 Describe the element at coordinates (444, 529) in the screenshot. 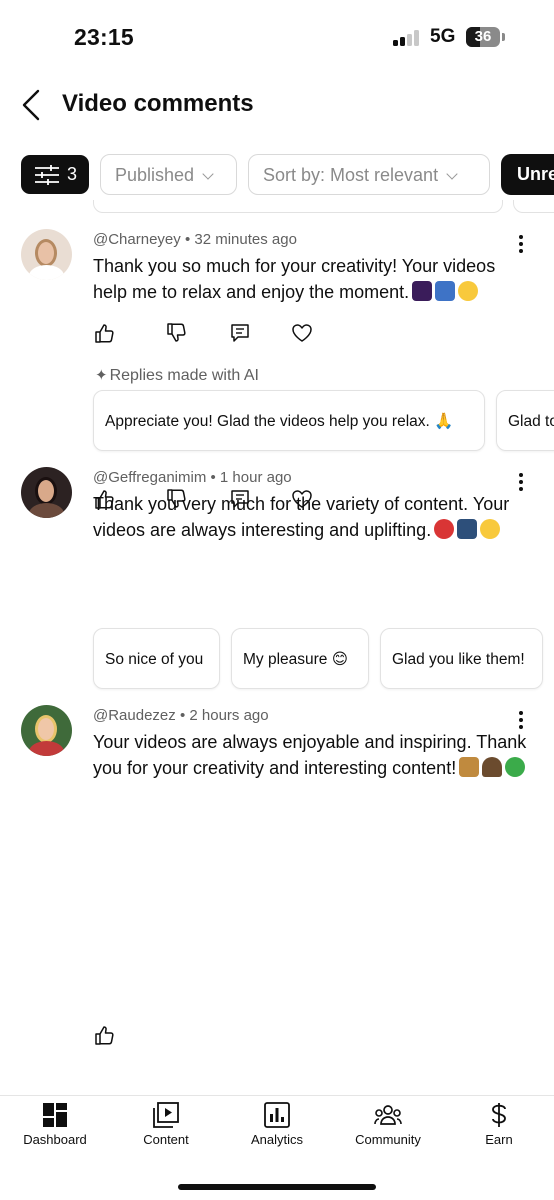

I see `ping-pong-emoji` at that location.